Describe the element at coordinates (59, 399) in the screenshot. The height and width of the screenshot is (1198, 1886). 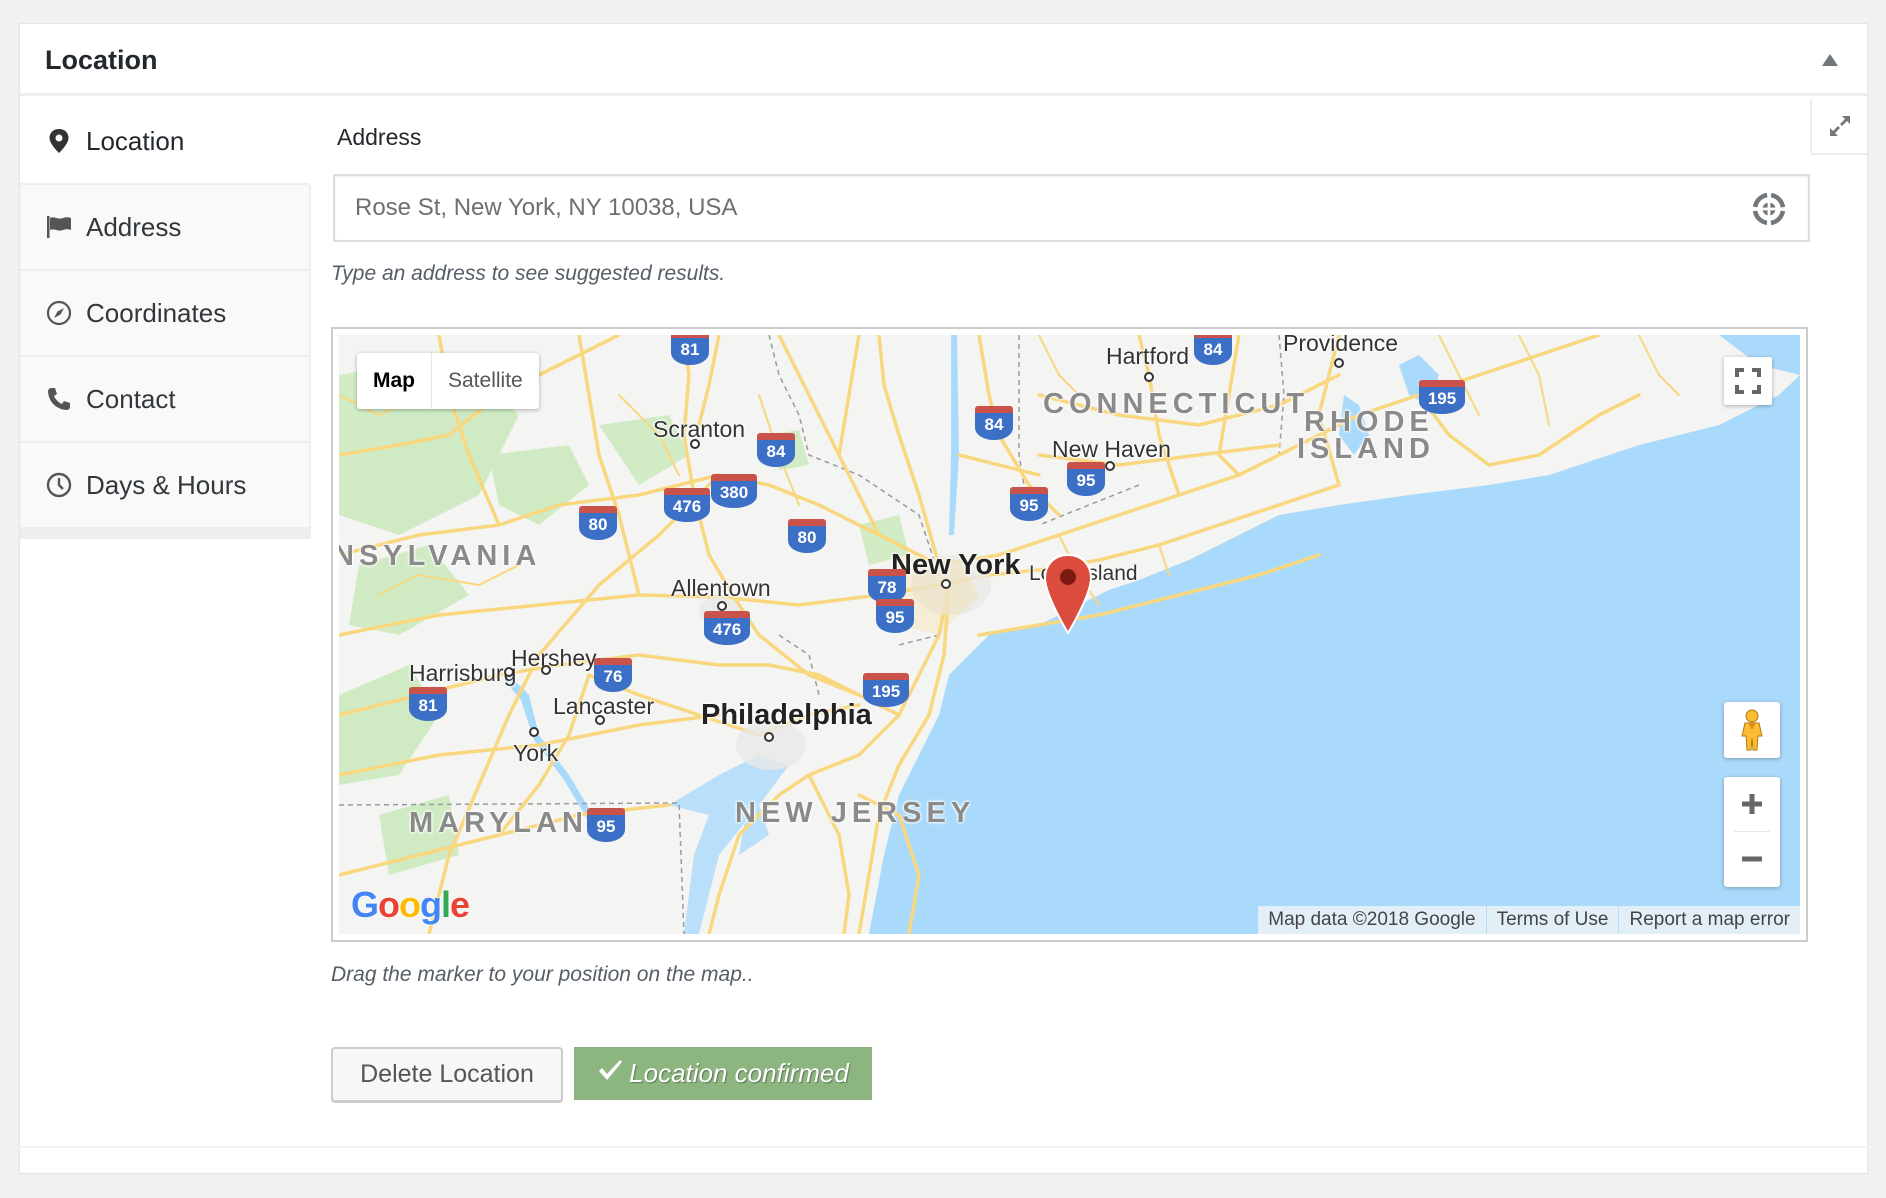
I see `phone-icon` at that location.